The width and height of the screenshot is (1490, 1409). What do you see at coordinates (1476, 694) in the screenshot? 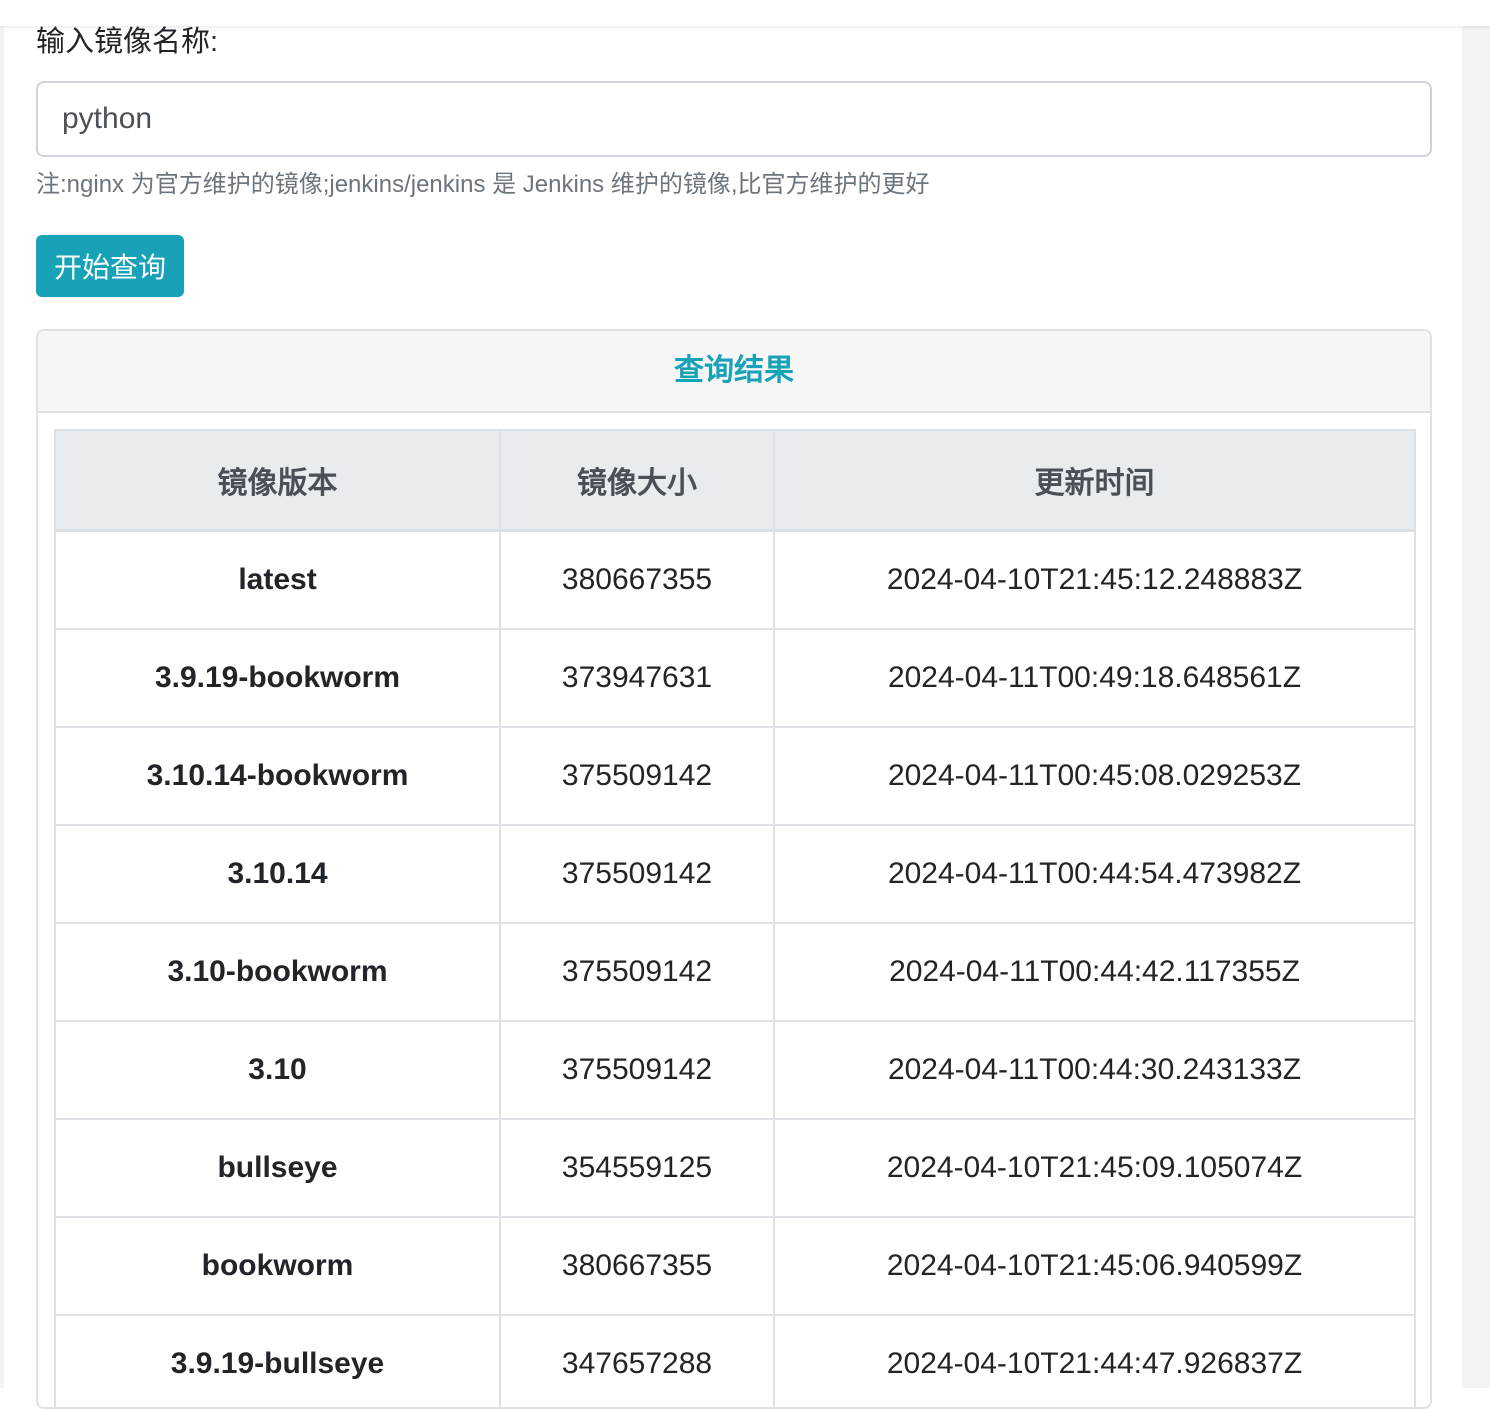
I see `page-scrollbar-gutter` at bounding box center [1476, 694].